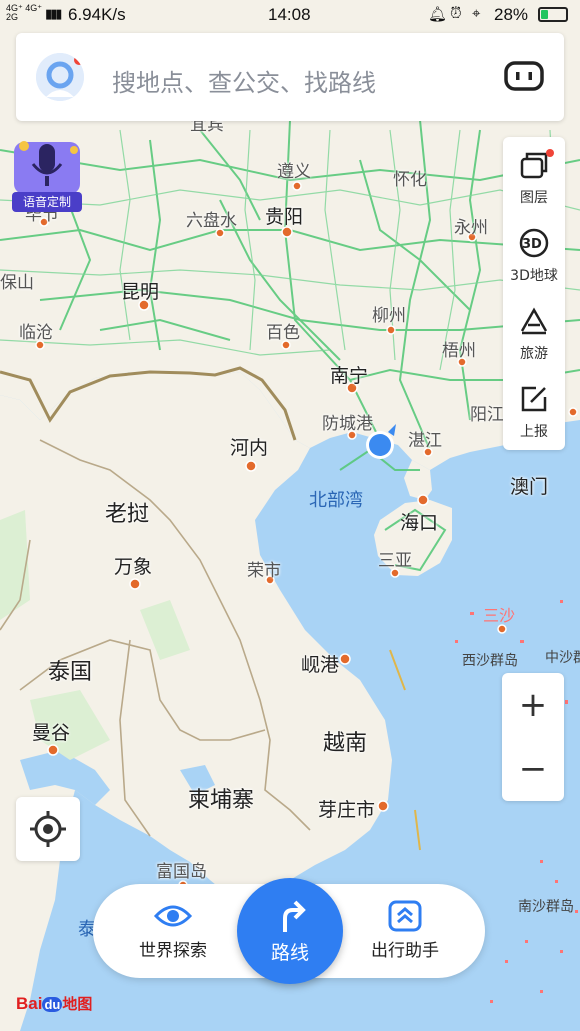  Describe the element at coordinates (127, 512) in the screenshot. I see `map-label-laos: 老挝` at that location.